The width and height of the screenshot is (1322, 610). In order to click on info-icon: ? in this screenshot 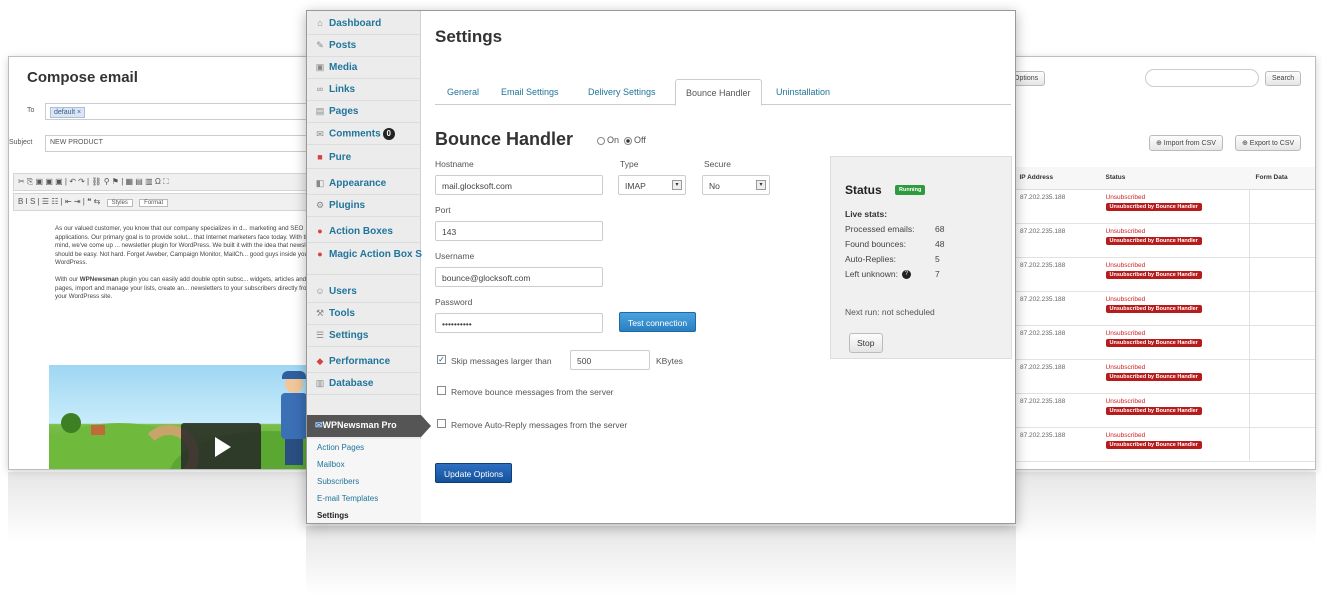, I will do `click(906, 275)`.